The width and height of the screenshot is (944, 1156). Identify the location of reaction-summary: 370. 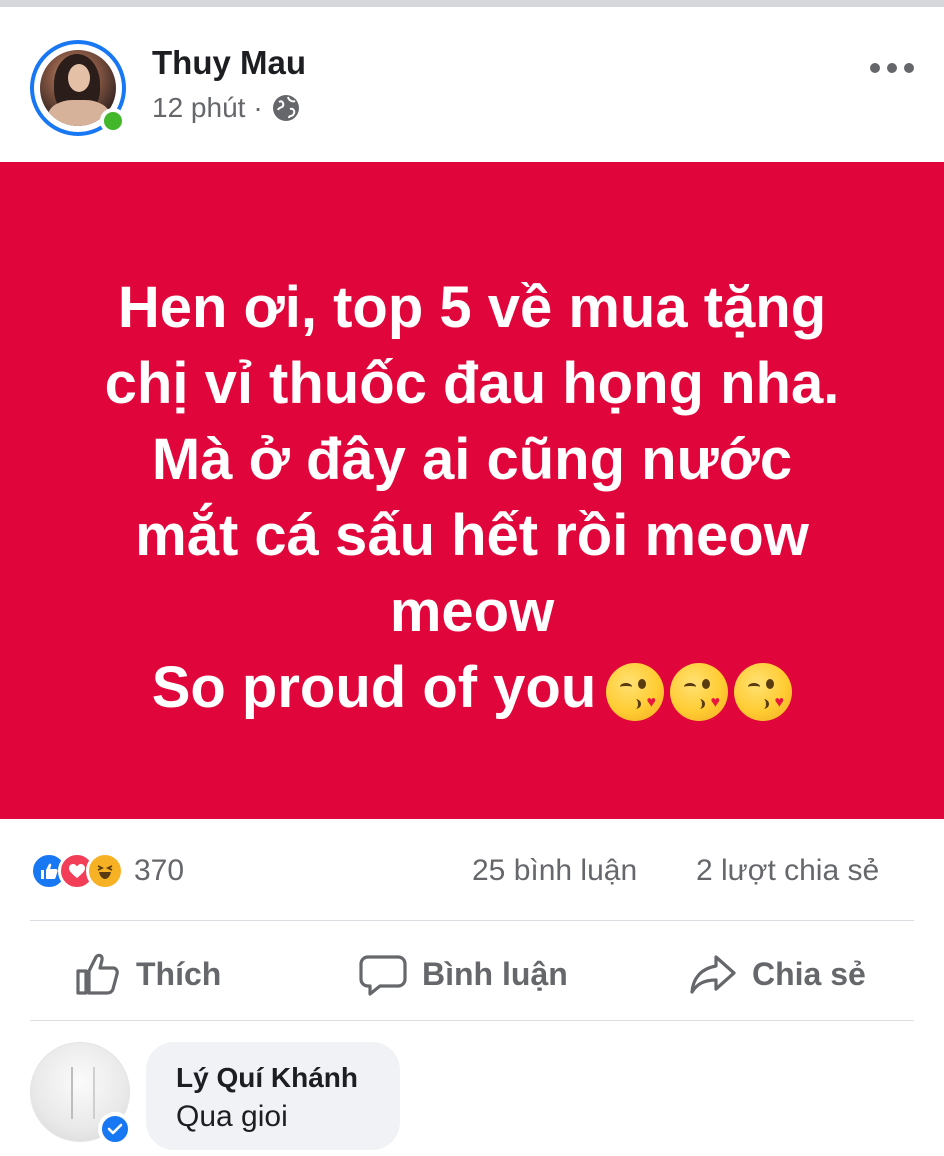
(107, 871).